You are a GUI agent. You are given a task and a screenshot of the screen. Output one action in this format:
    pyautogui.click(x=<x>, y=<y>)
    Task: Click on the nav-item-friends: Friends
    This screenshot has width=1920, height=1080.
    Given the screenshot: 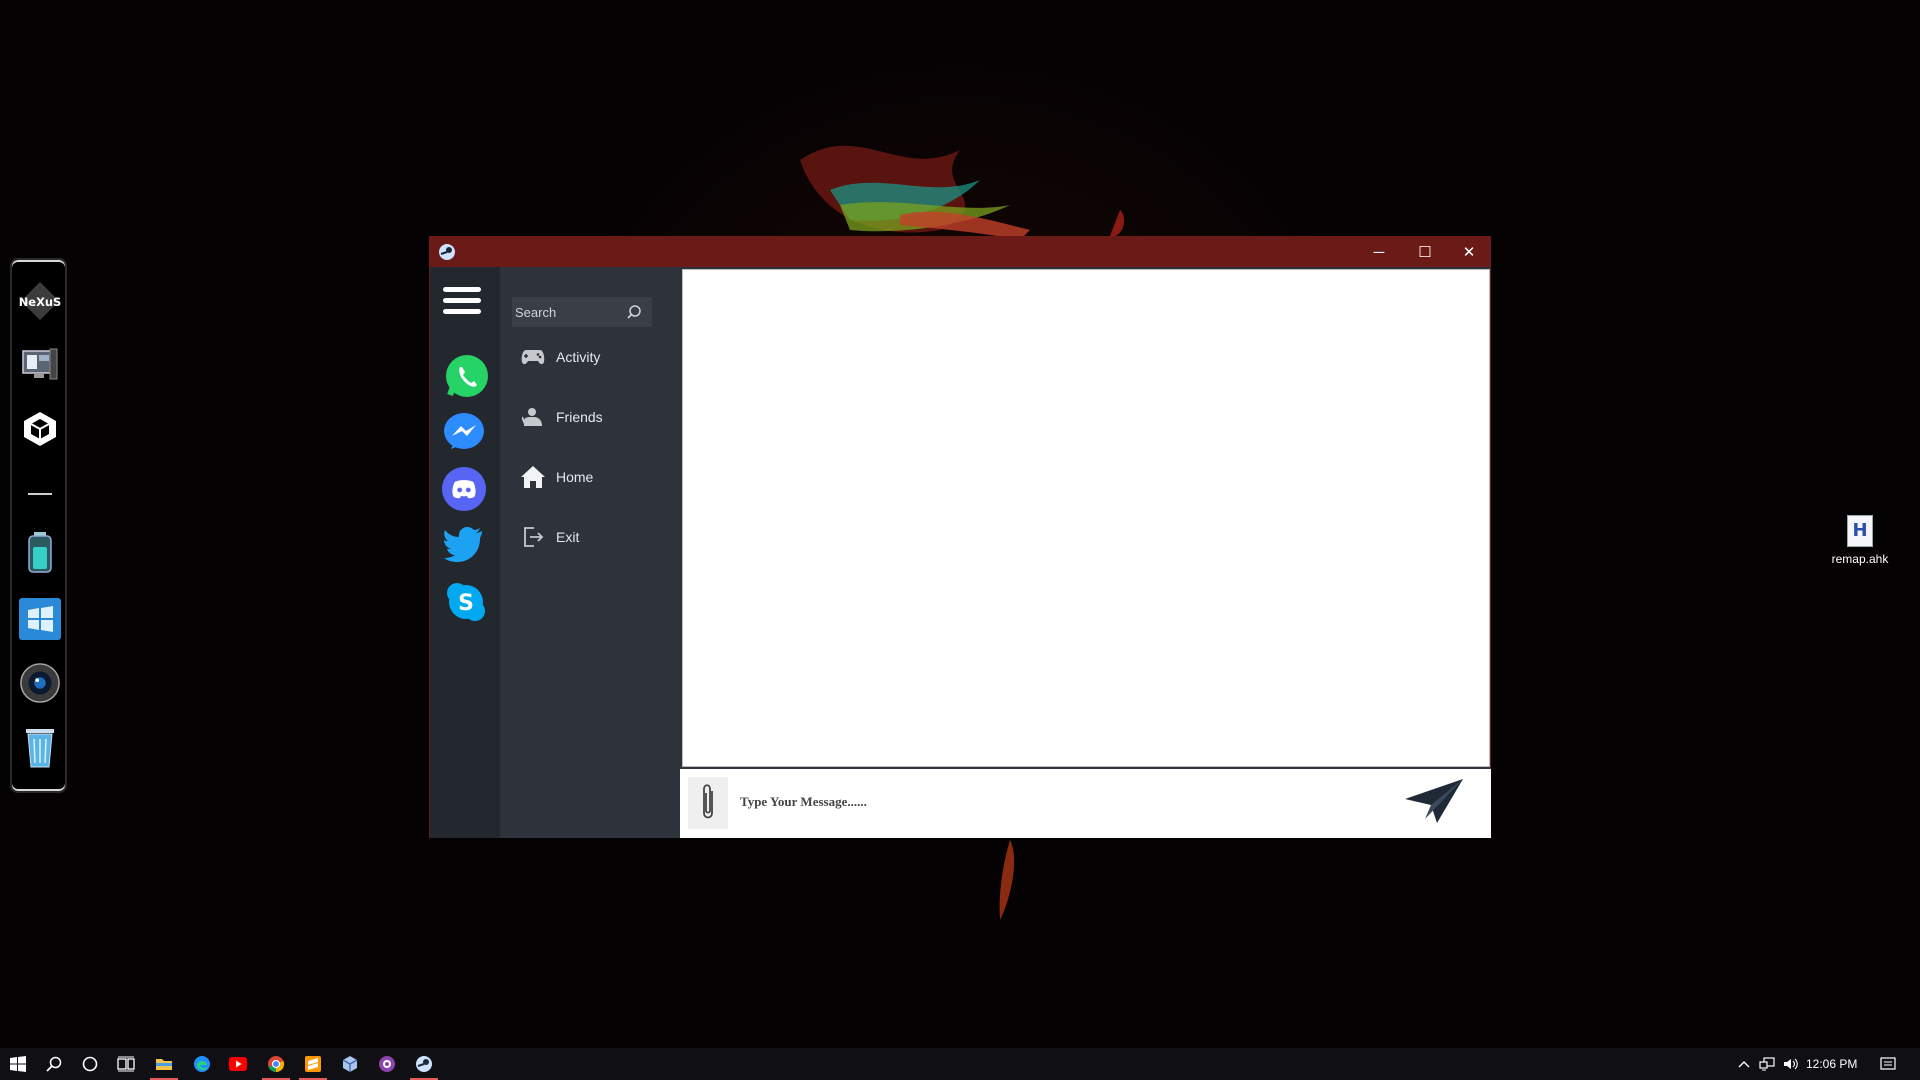 What is the action you would take?
    pyautogui.click(x=595, y=417)
    